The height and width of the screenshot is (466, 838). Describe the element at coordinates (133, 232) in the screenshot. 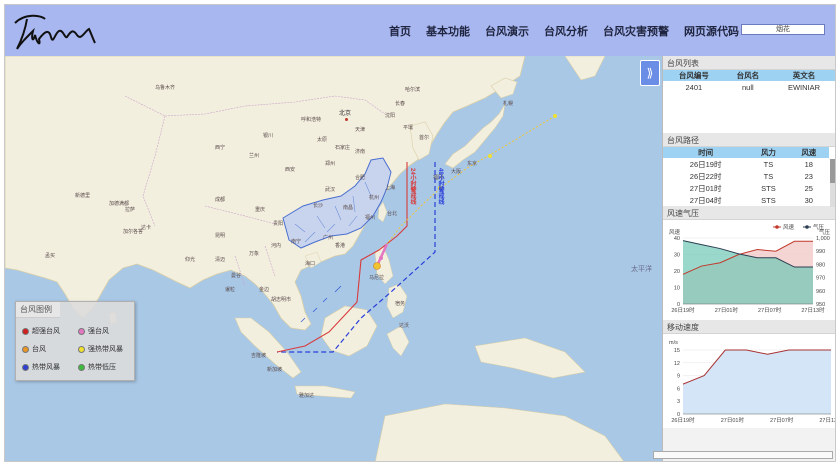

I see `city-label: 加尔各答` at that location.